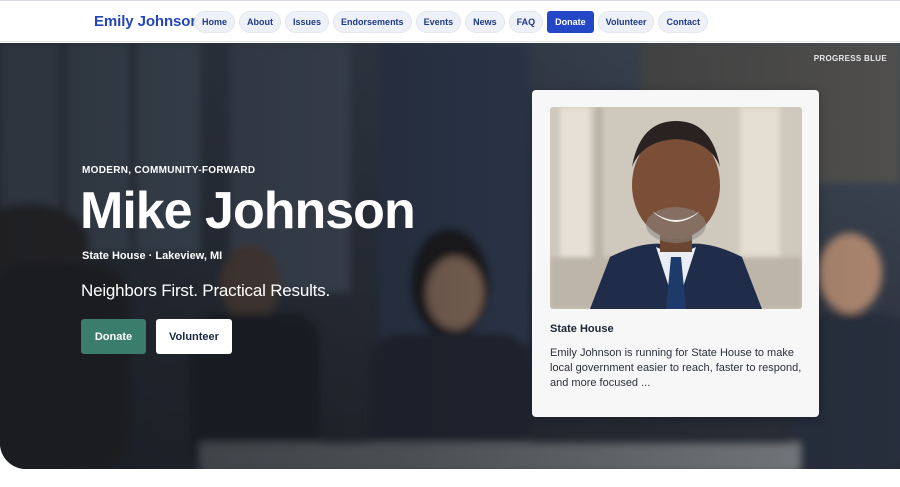 The height and width of the screenshot is (487, 900). What do you see at coordinates (169, 170) in the screenshot?
I see `hero-eyebrow: MODERN, COMMUNITY-FORWARD` at bounding box center [169, 170].